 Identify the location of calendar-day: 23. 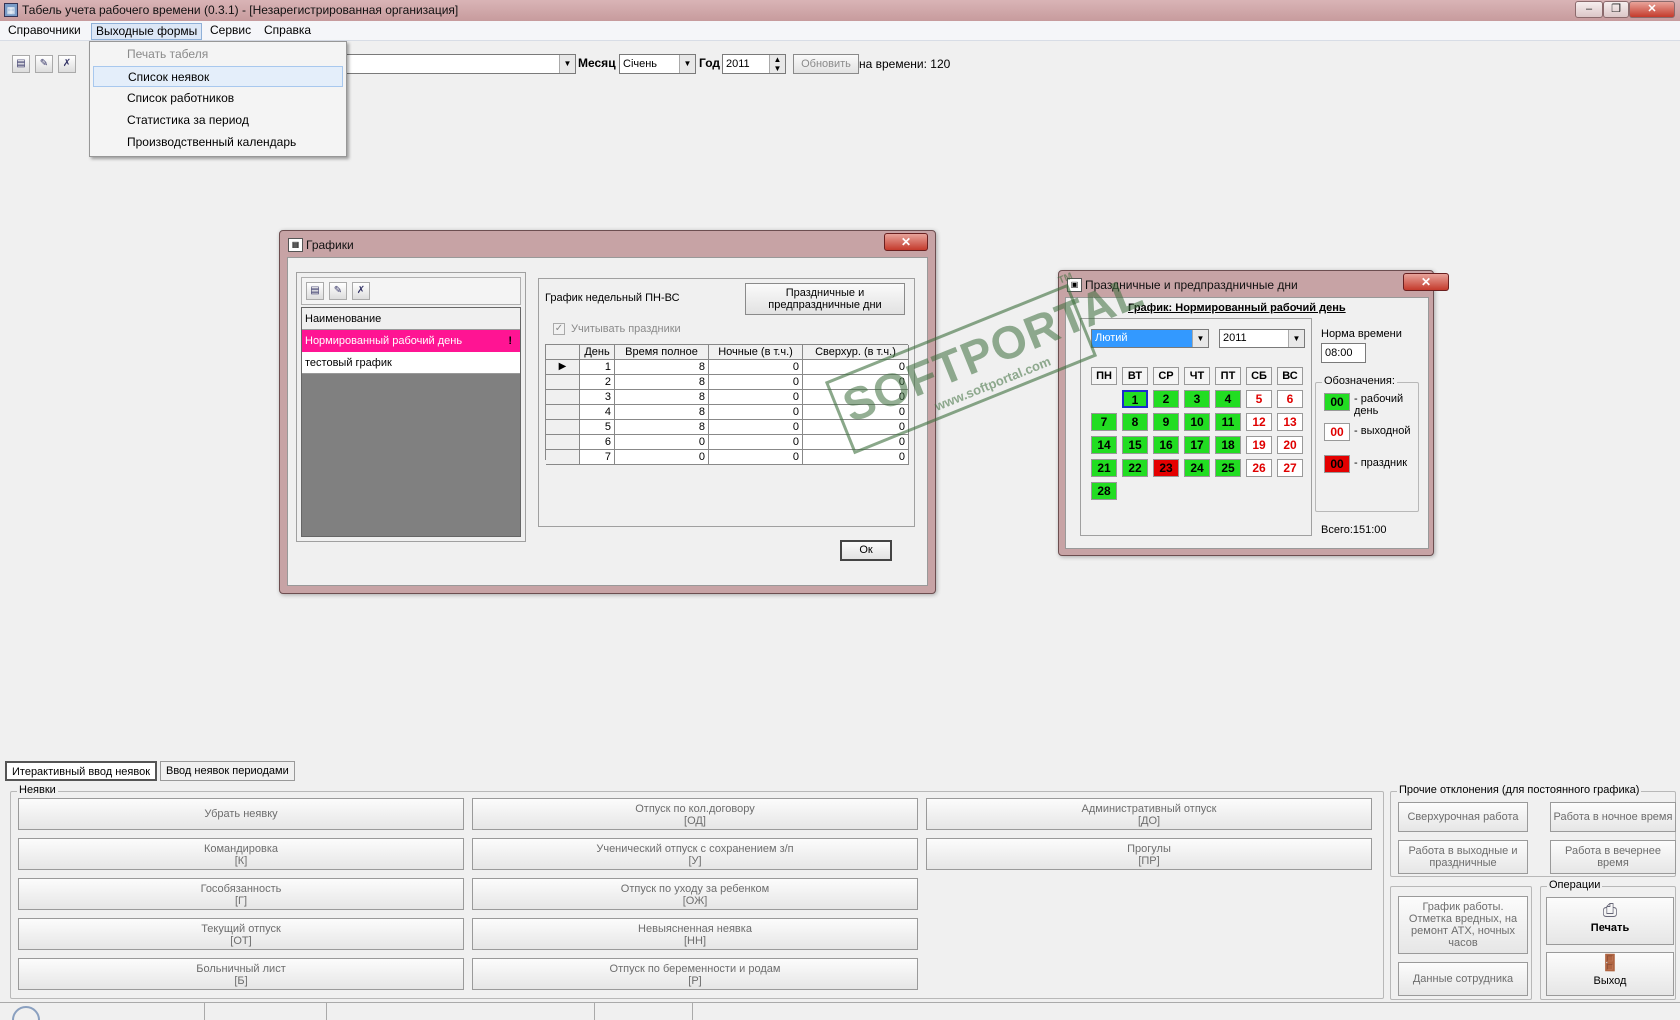
(1166, 468).